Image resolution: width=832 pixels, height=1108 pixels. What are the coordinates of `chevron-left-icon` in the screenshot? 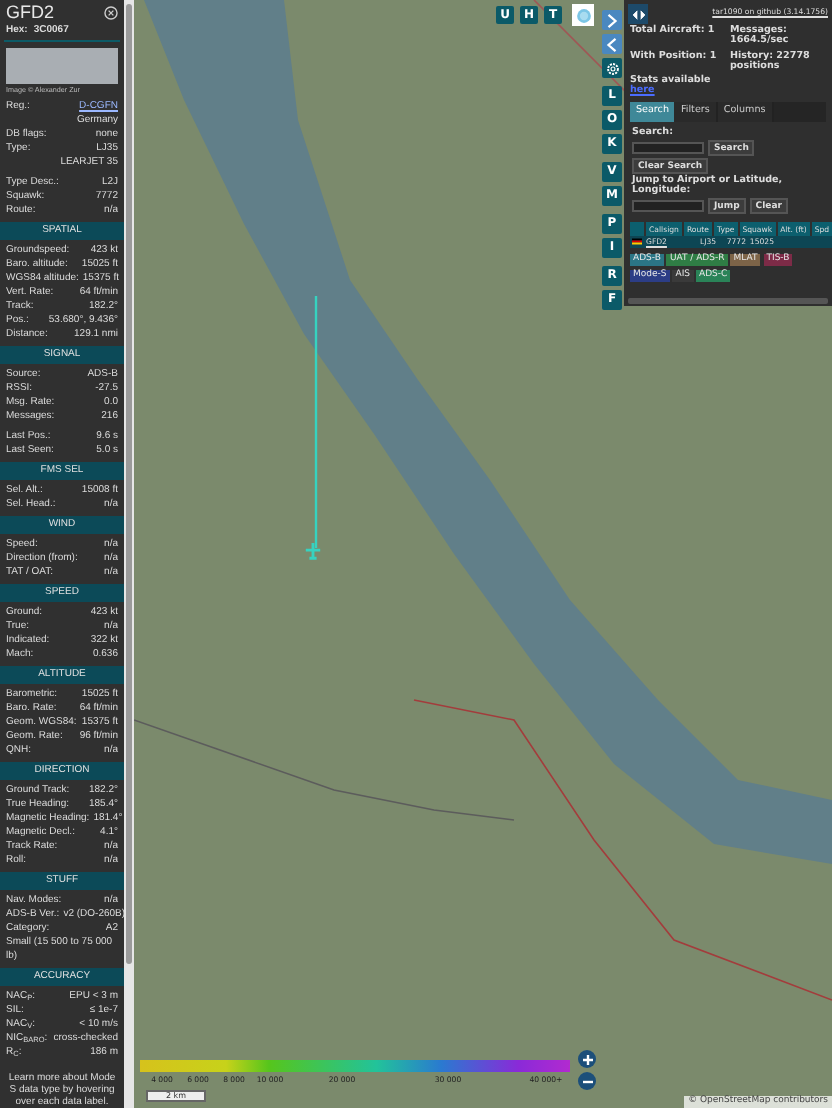 It's located at (612, 44).